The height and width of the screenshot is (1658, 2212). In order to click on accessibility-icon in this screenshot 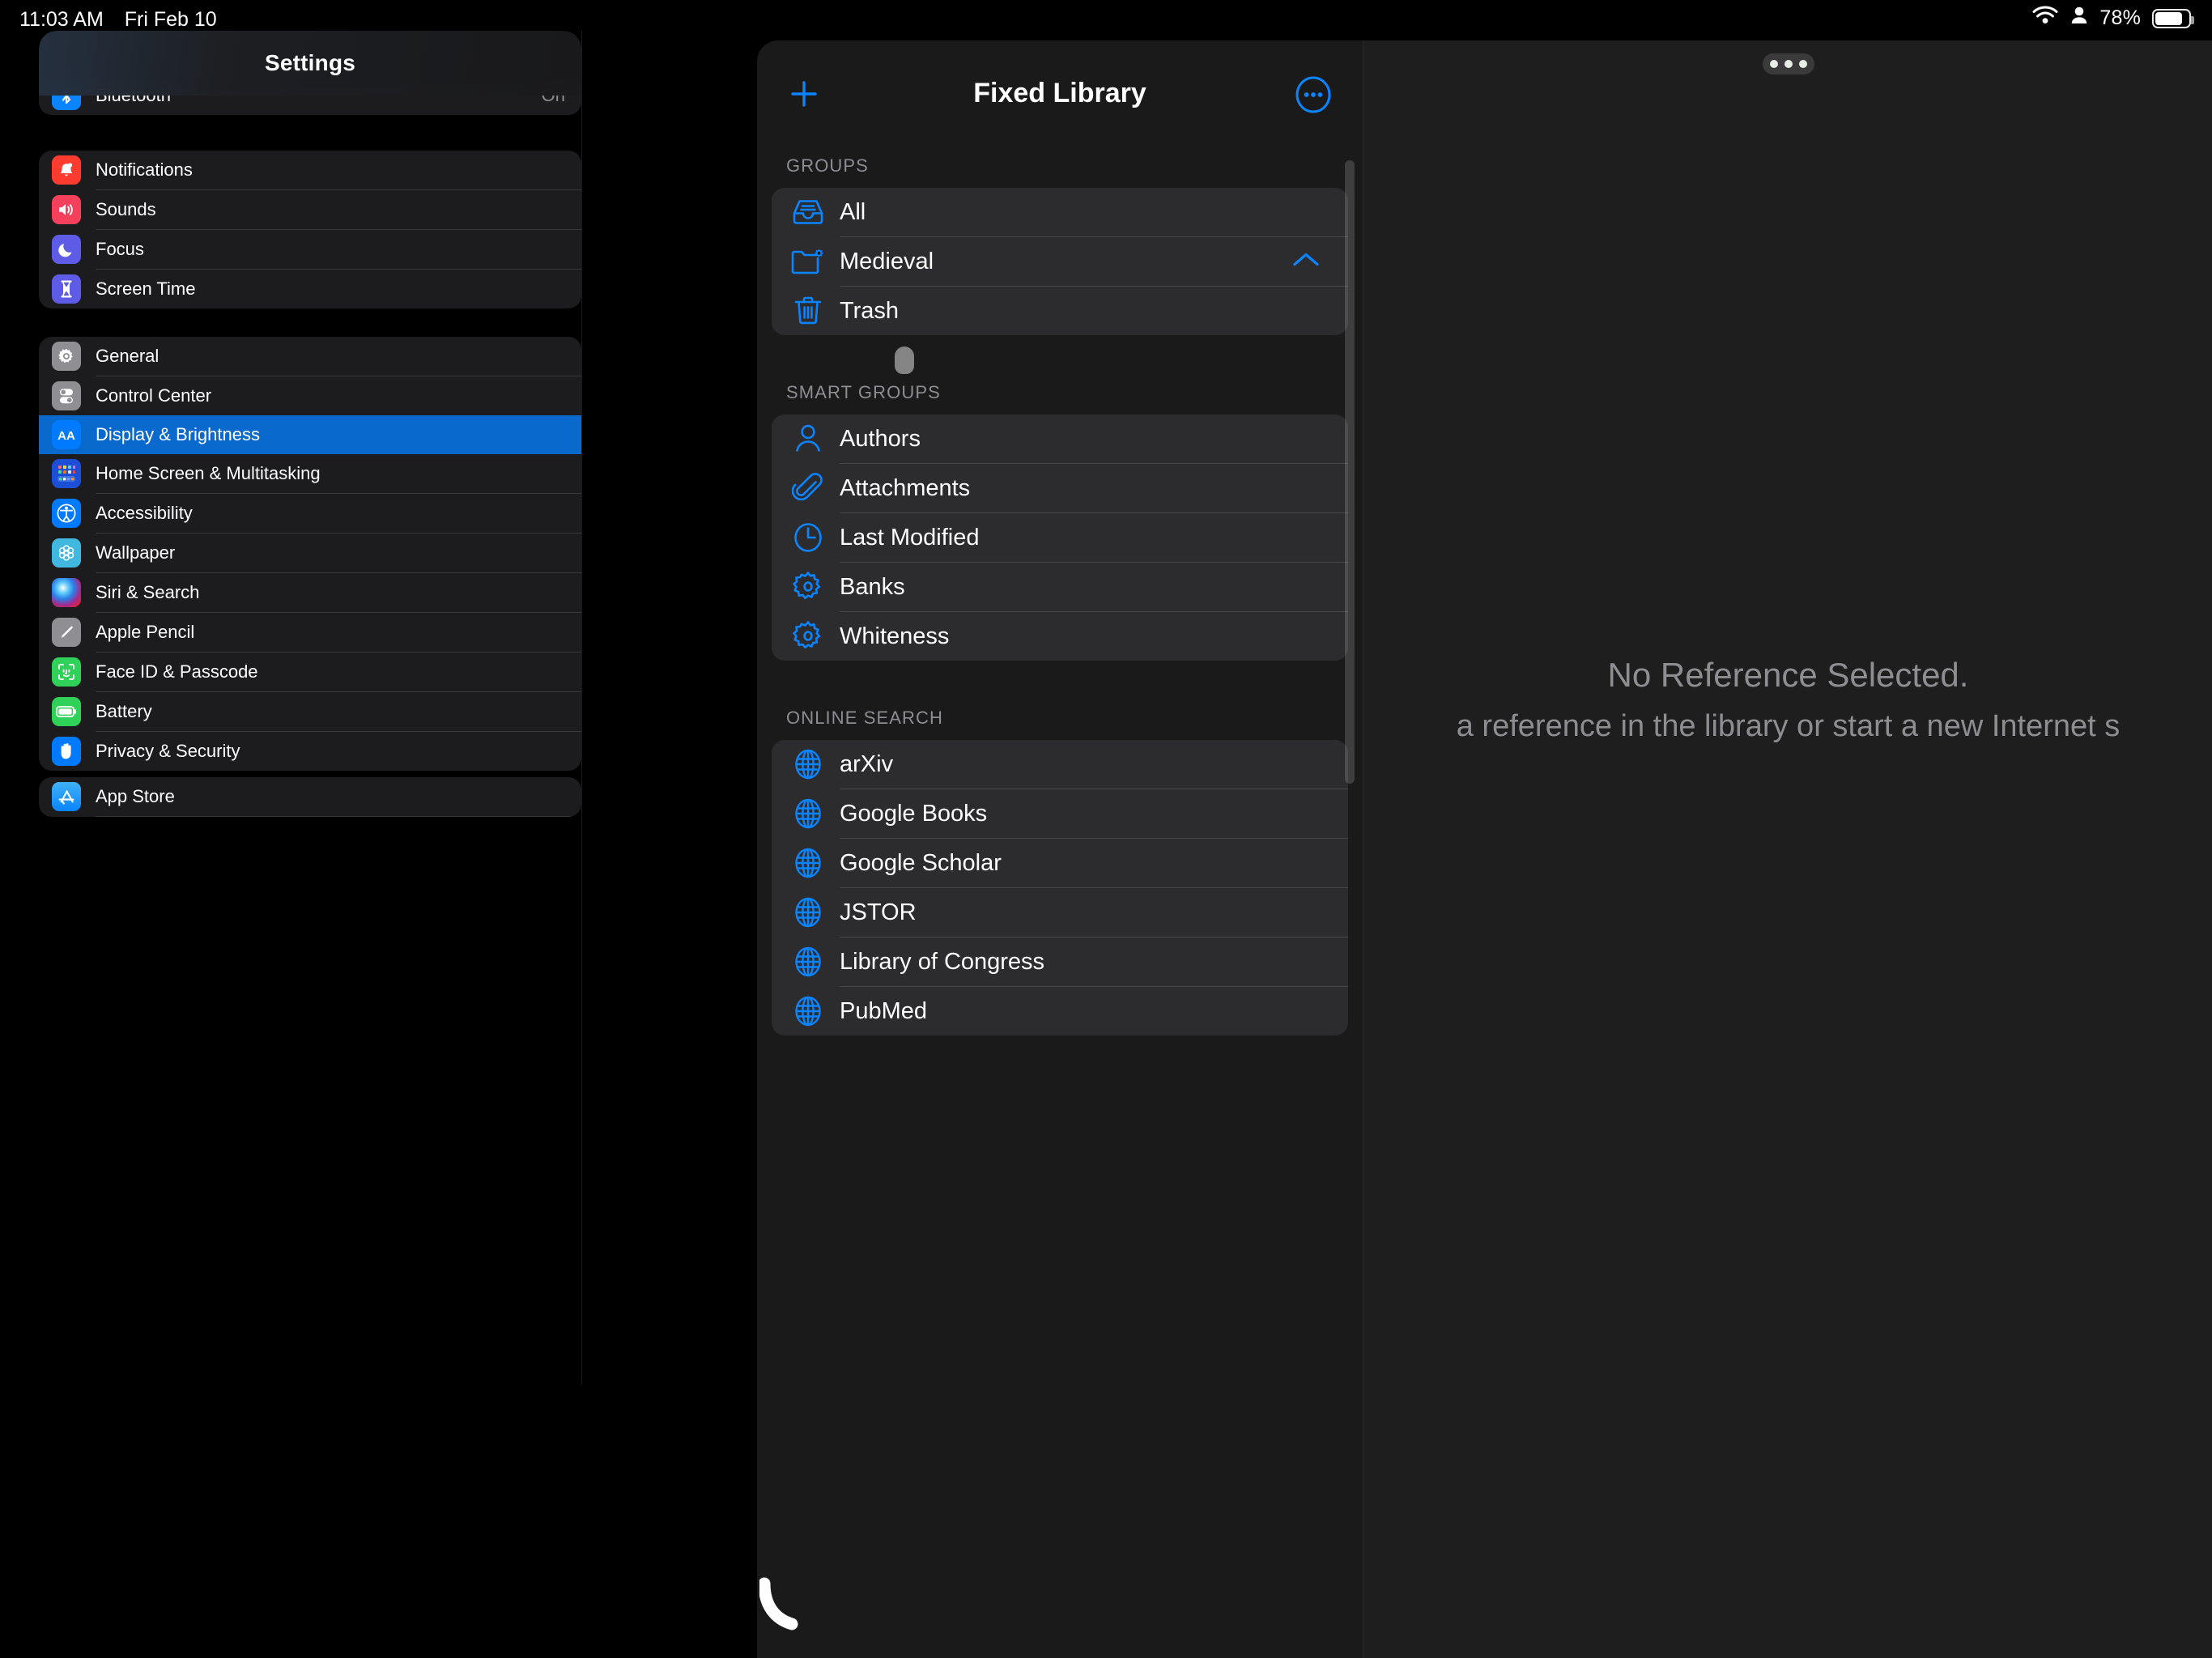, I will do `click(66, 513)`.